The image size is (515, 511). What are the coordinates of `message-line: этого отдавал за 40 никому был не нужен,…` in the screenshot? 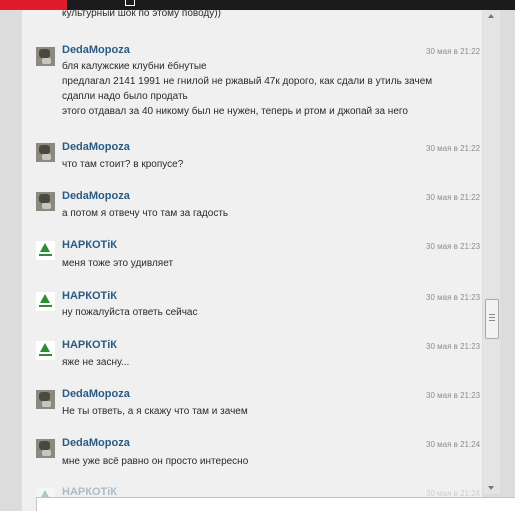 It's located at (235, 111).